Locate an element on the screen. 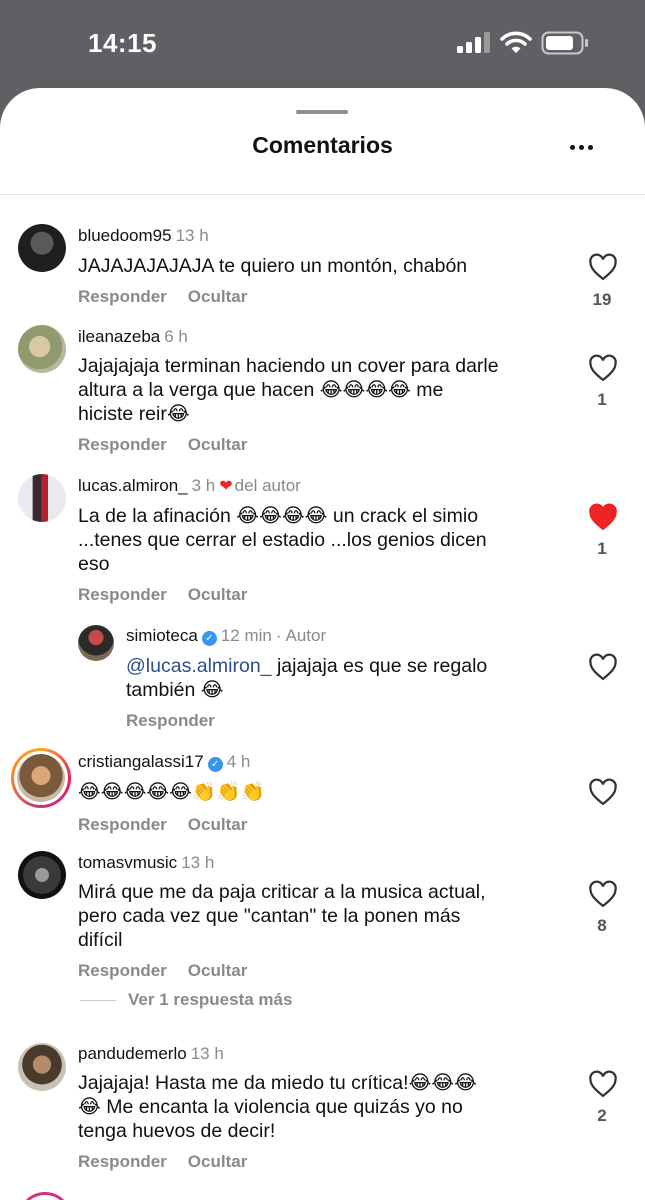 Image resolution: width=645 pixels, height=1200 pixels. username: lucas.almiron_ is located at coordinates (133, 485).